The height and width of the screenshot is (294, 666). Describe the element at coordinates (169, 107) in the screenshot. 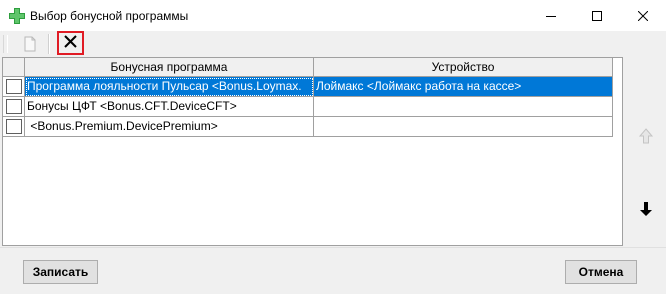

I see `cell-program: Бонусы ЦФТ <Bonus.CFT.DeviceCFT>` at that location.